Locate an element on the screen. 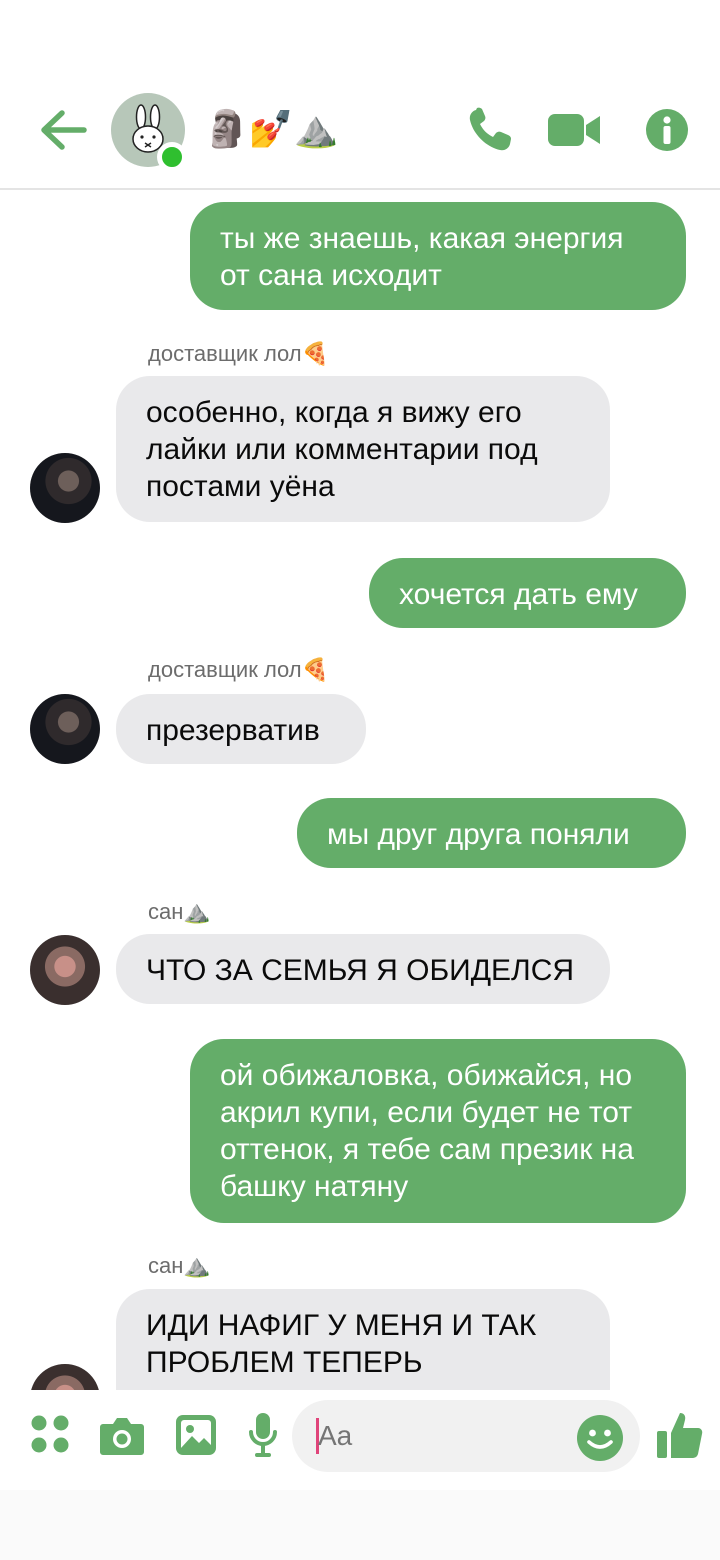 This screenshot has height=1560, width=720. info-icon is located at coordinates (667, 130).